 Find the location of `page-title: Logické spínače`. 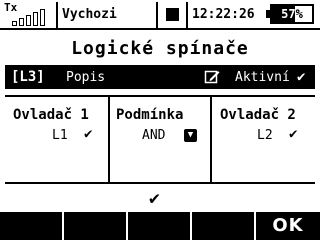

page-title: Logické spínače is located at coordinates (160, 48).